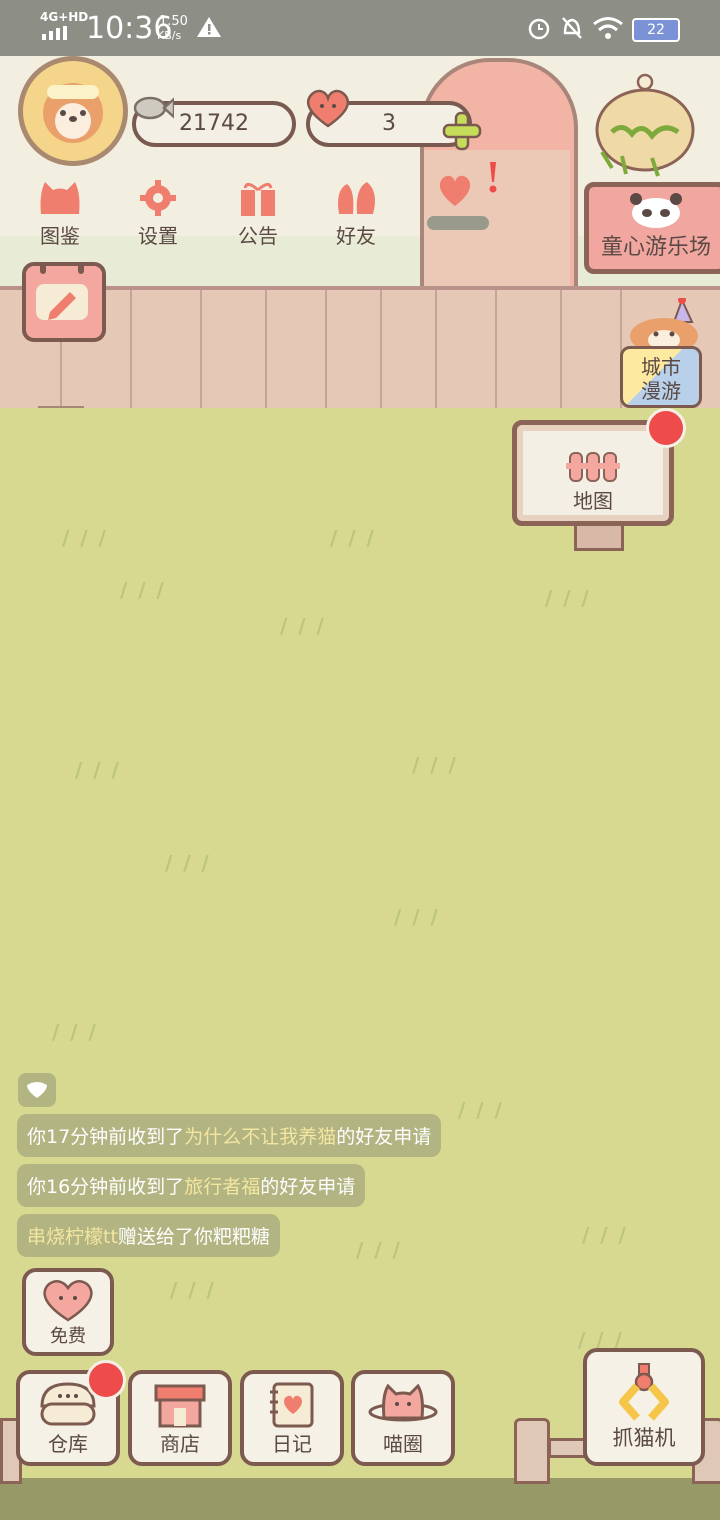  What do you see at coordinates (193, 1237) in the screenshot?
I see `message-suffix: 赠送给了你粑粑糖` at bounding box center [193, 1237].